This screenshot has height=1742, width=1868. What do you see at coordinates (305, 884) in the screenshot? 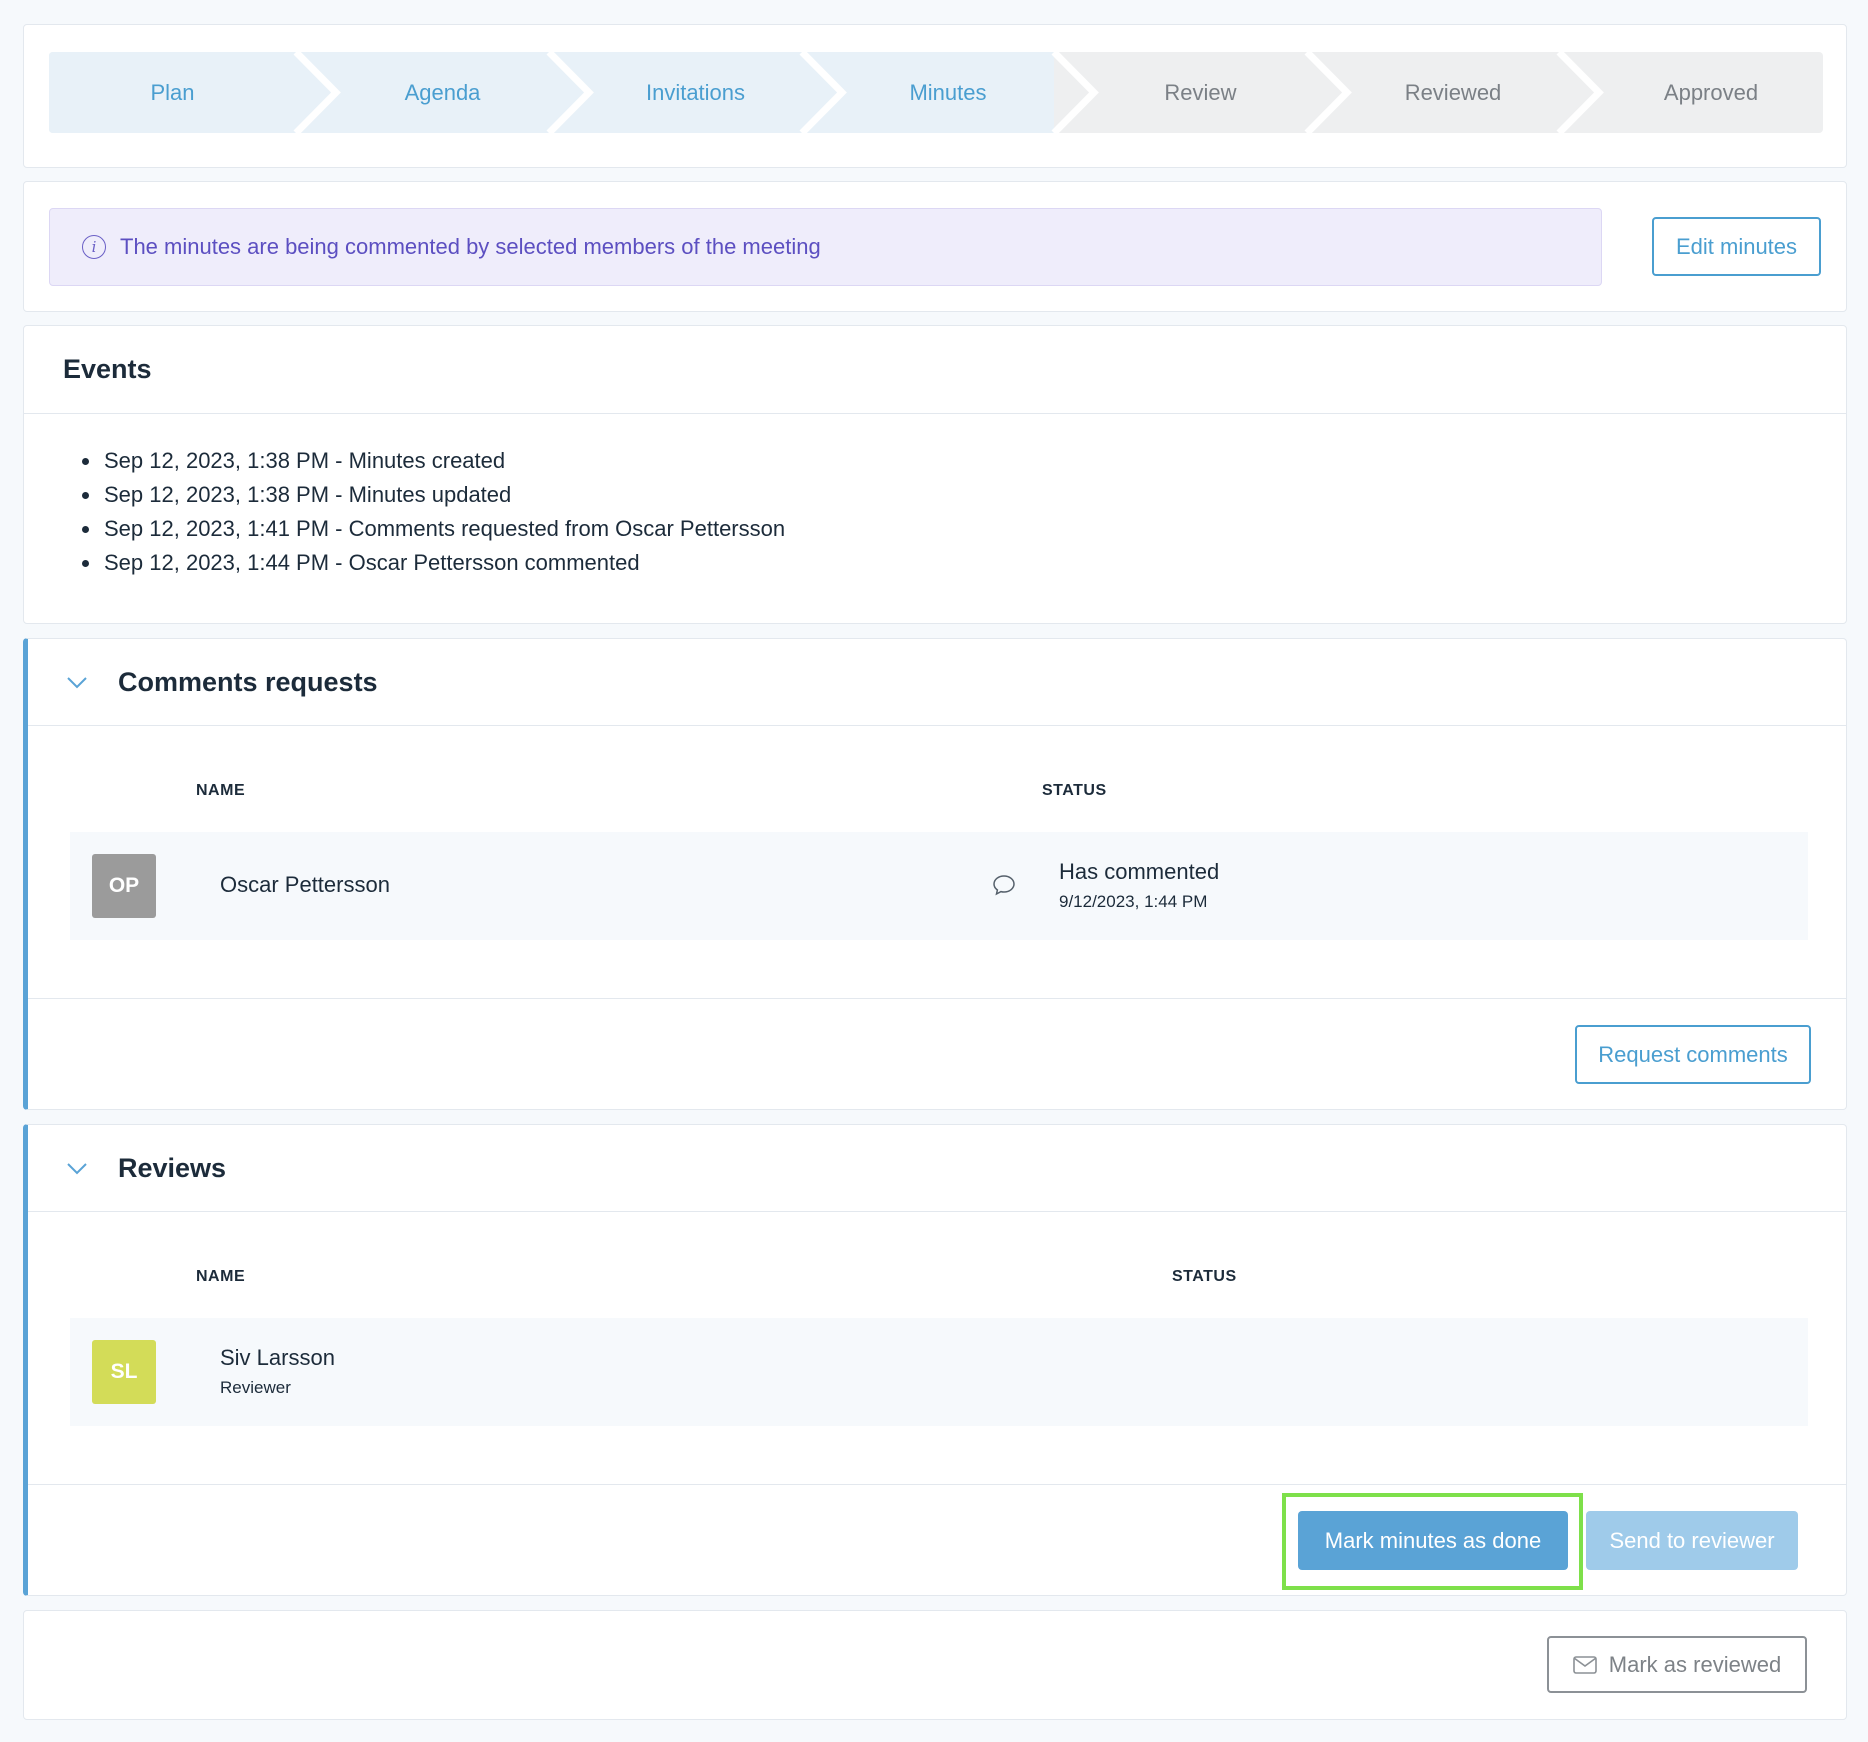
I see `row-name: Oscar Pettersson` at bounding box center [305, 884].